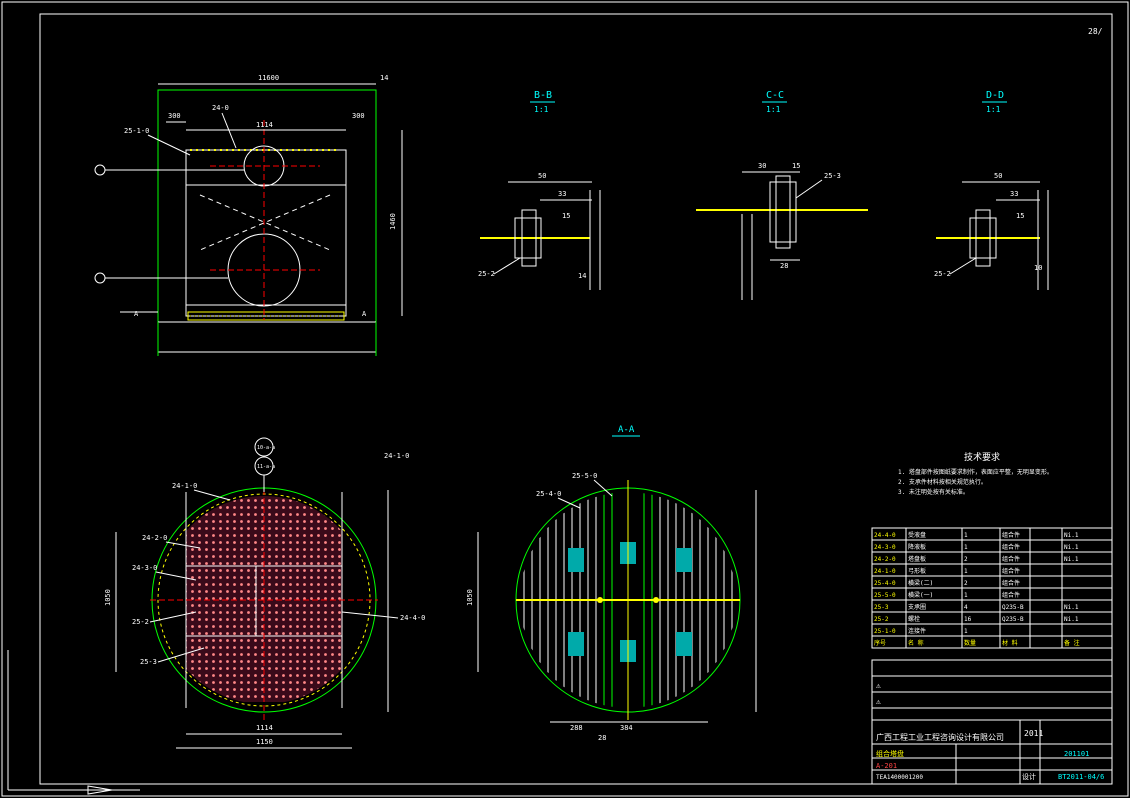 The image size is (1130, 798). What do you see at coordinates (266, 467) in the screenshot?
I see `balloon-2-label: 11-a-a` at bounding box center [266, 467].